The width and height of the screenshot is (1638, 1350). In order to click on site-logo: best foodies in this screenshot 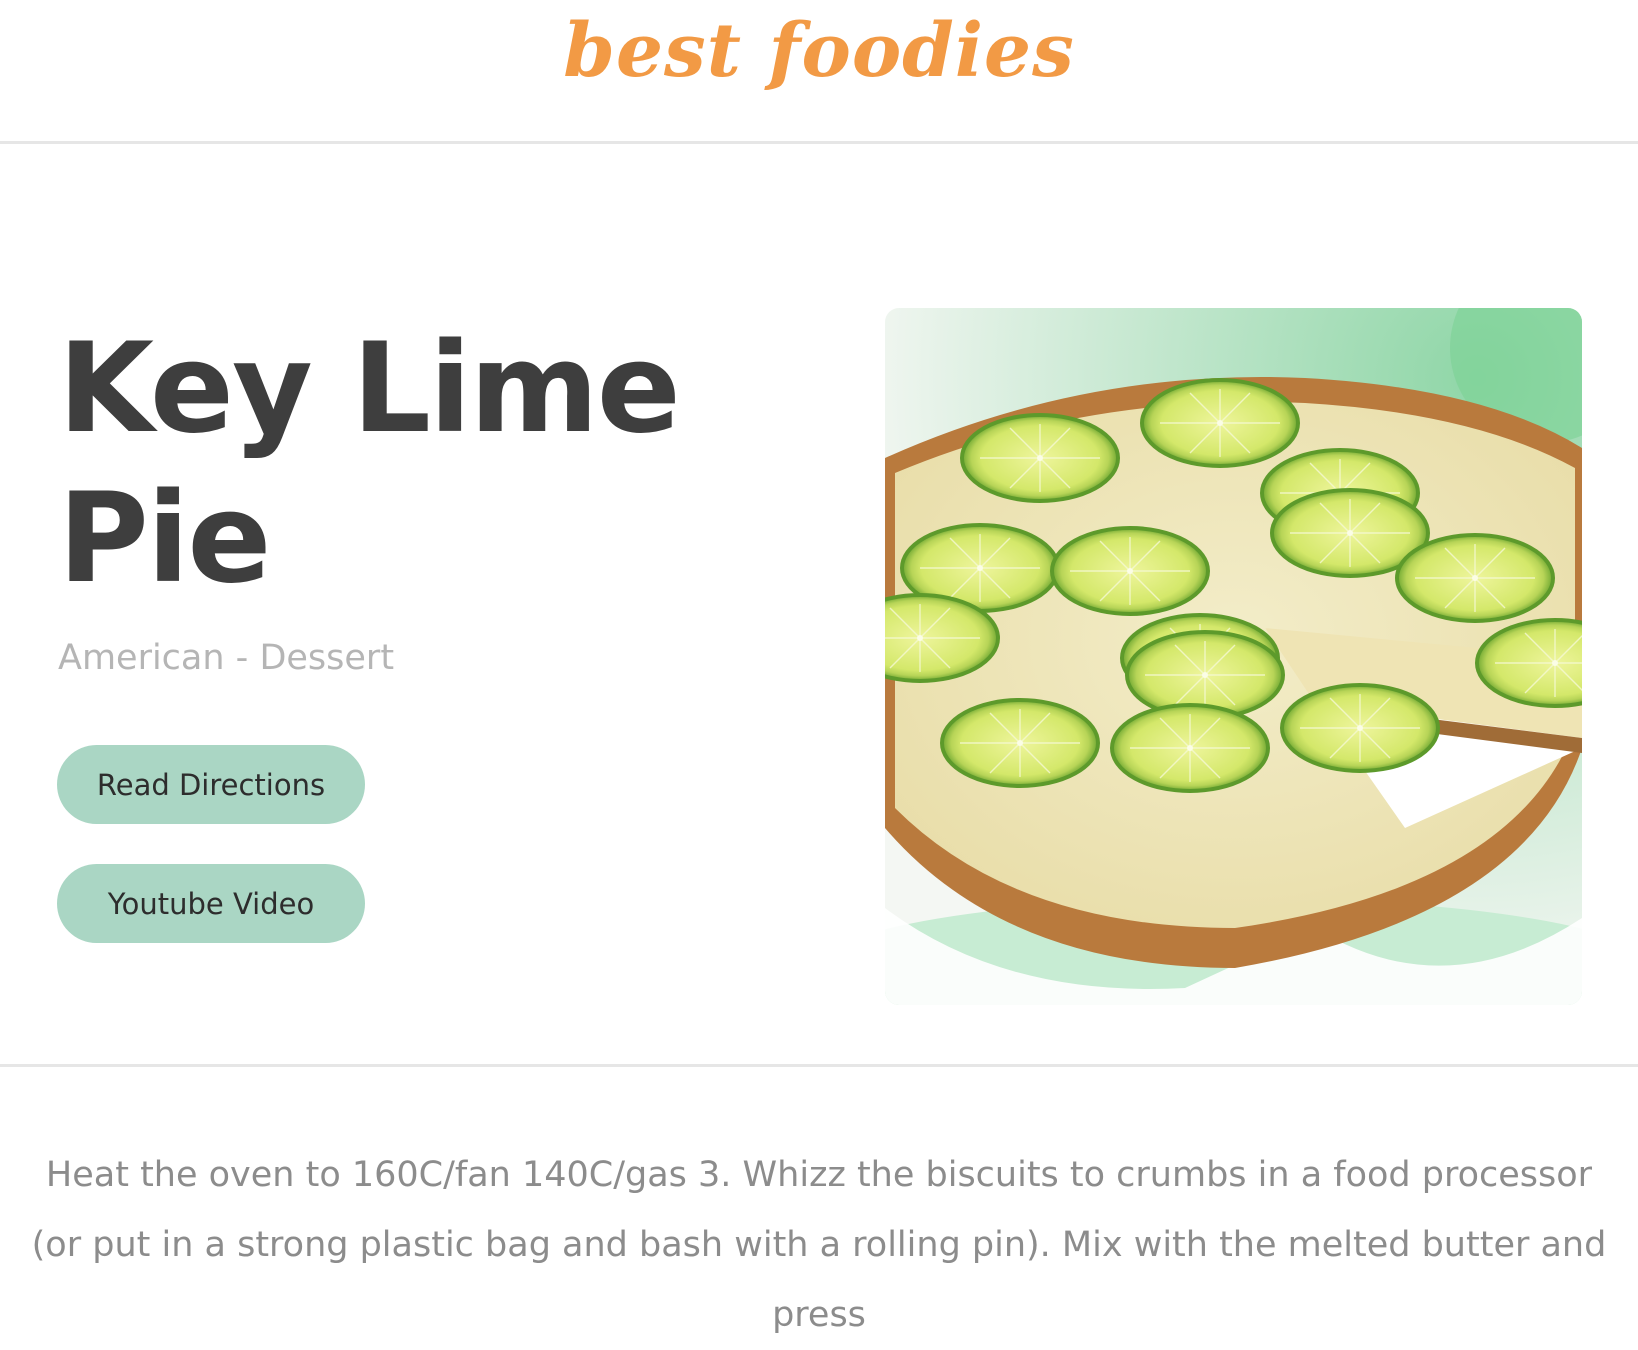, I will do `click(819, 51)`.